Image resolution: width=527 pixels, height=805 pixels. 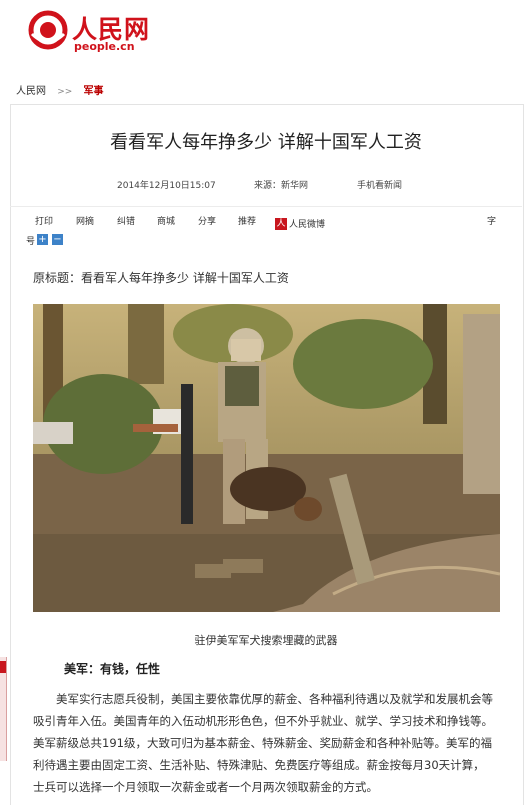 I want to click on side-tab-marker, so click(x=3, y=667).